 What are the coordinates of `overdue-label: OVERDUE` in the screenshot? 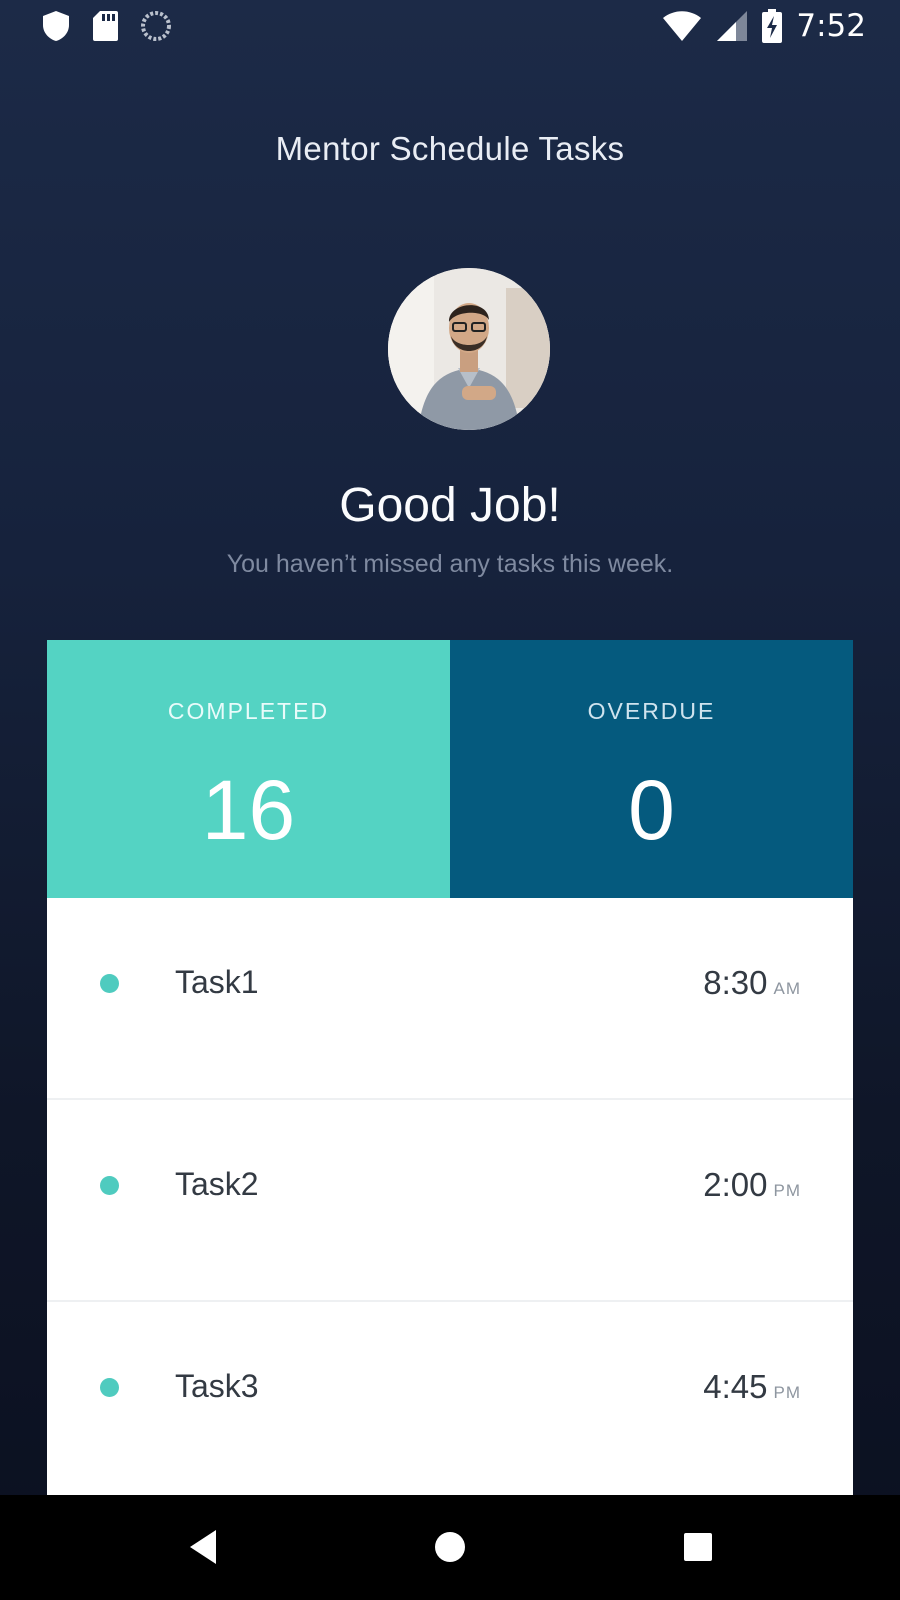 It's located at (651, 711).